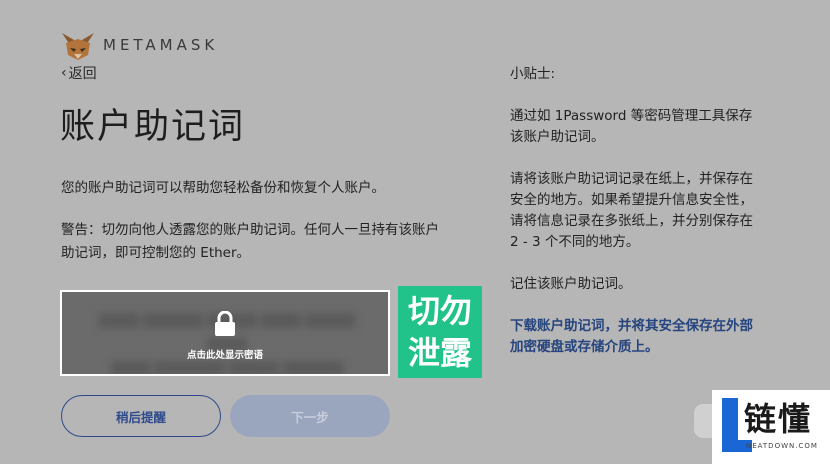  What do you see at coordinates (782, 446) in the screenshot?
I see `badge-en-text: NEATDOWN.COM` at bounding box center [782, 446].